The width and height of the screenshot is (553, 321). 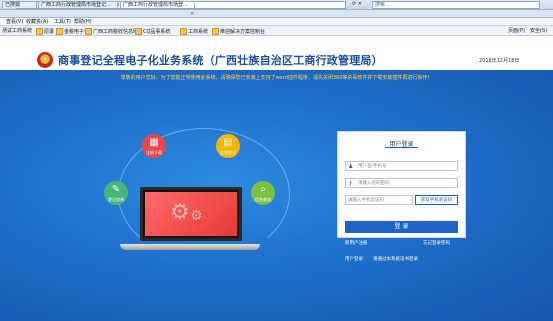 I want to click on close-tab-icon: ✕, so click(x=192, y=14).